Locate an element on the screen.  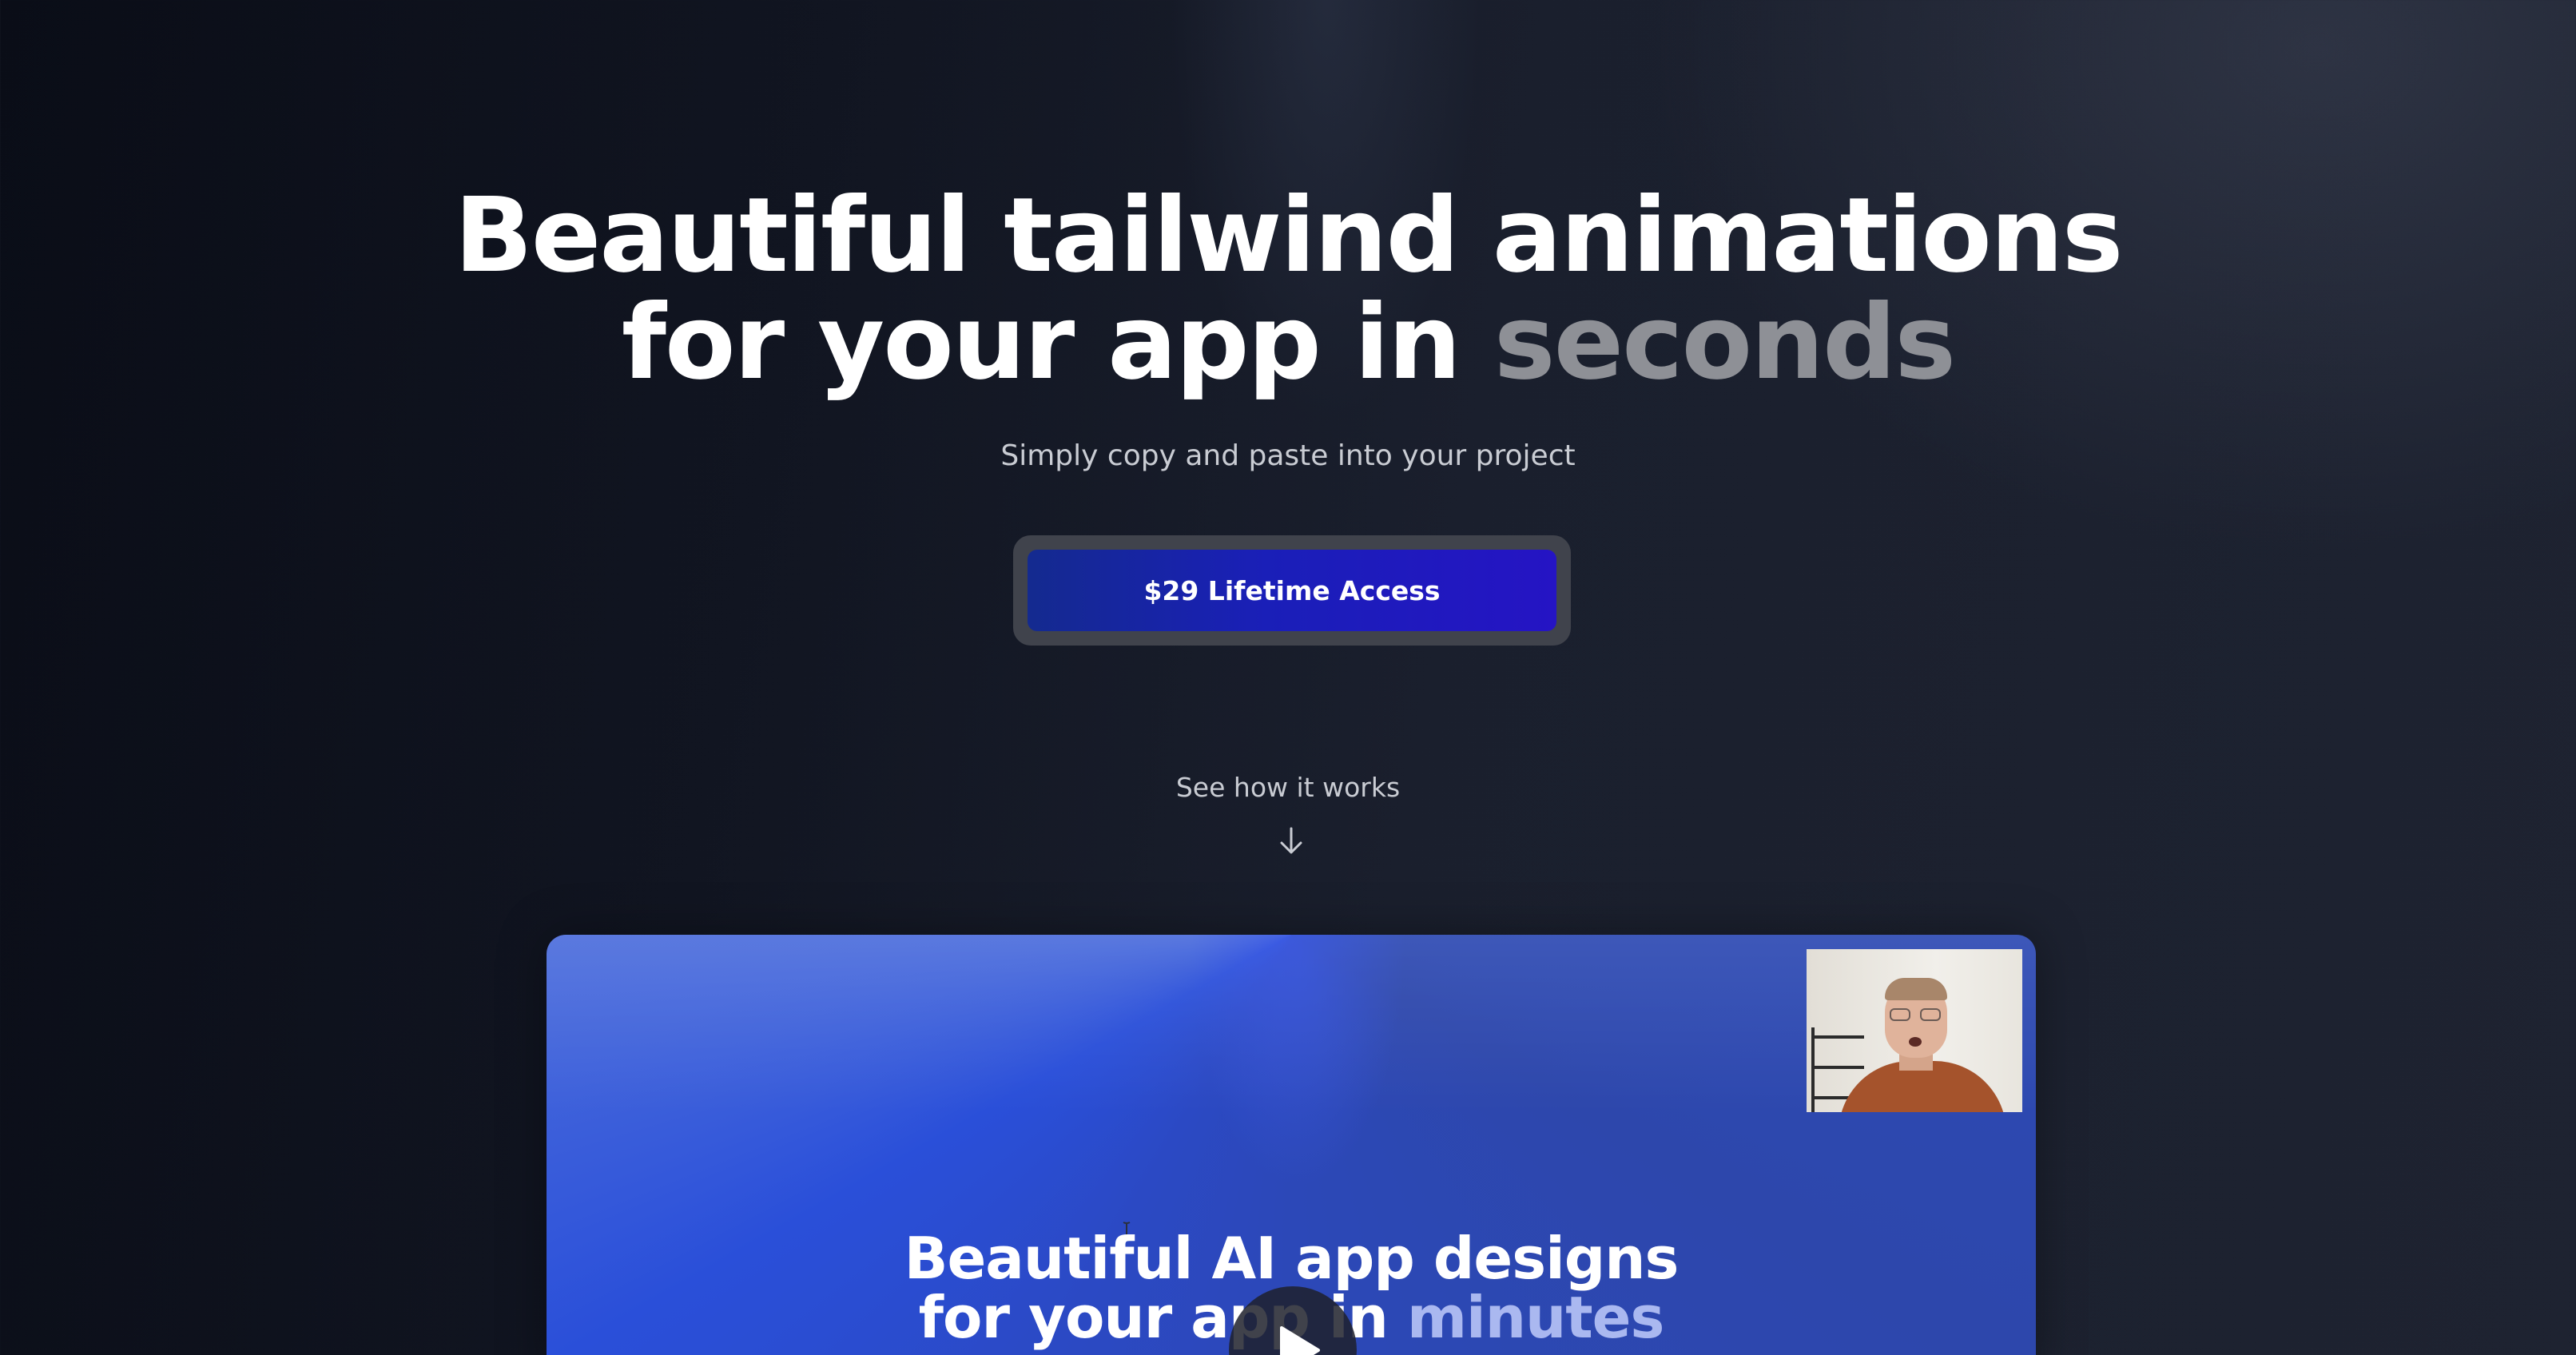
arrow-down-icon is located at coordinates (1291, 841).